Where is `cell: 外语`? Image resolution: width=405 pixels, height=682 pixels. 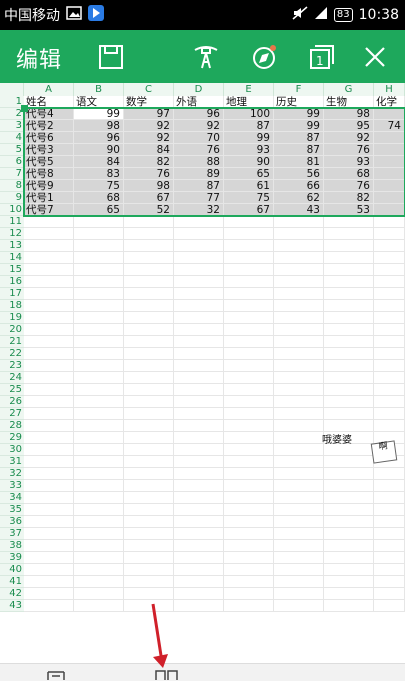 cell: 外语 is located at coordinates (199, 102).